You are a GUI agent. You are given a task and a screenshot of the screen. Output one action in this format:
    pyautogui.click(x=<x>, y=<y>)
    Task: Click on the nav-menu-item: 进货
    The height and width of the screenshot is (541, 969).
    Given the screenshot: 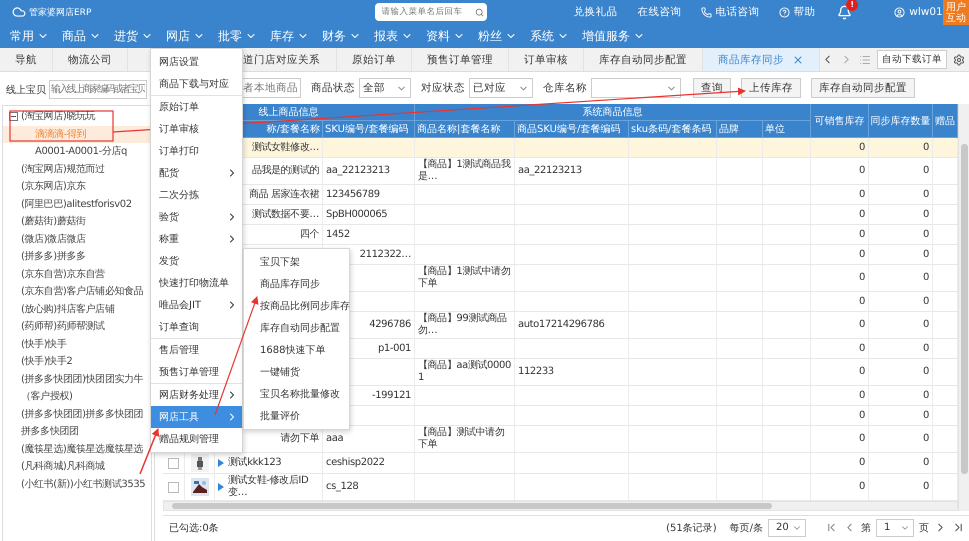 What is the action you would take?
    pyautogui.click(x=134, y=36)
    